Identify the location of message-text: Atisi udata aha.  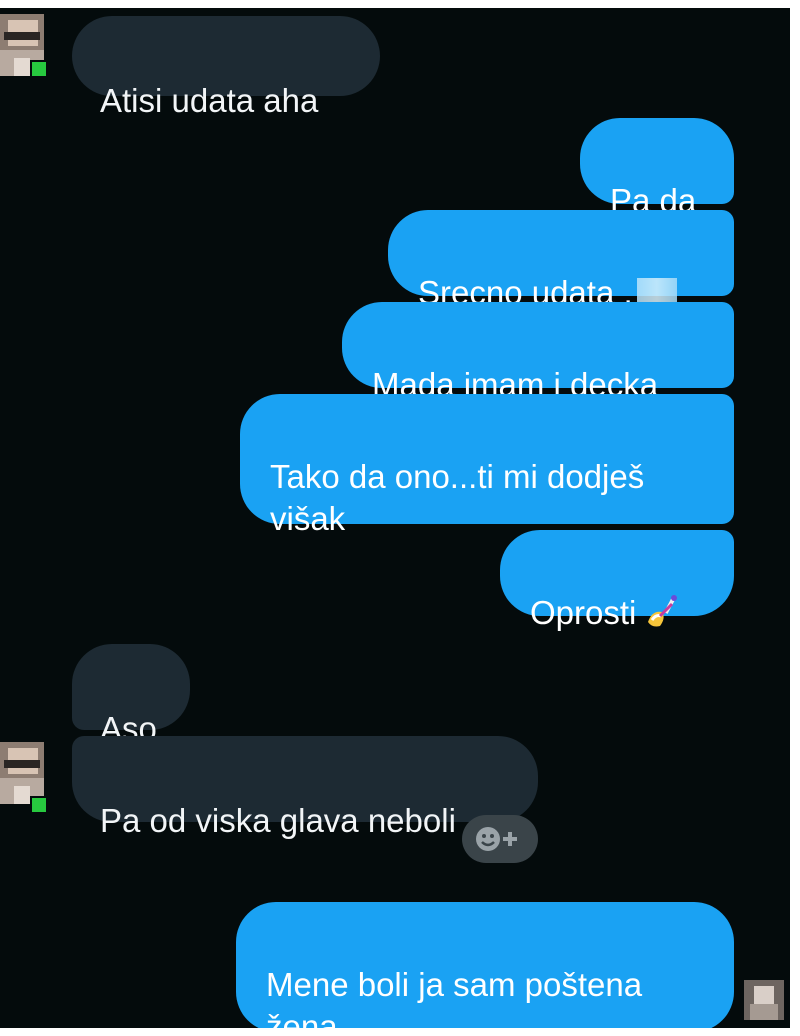
(209, 100).